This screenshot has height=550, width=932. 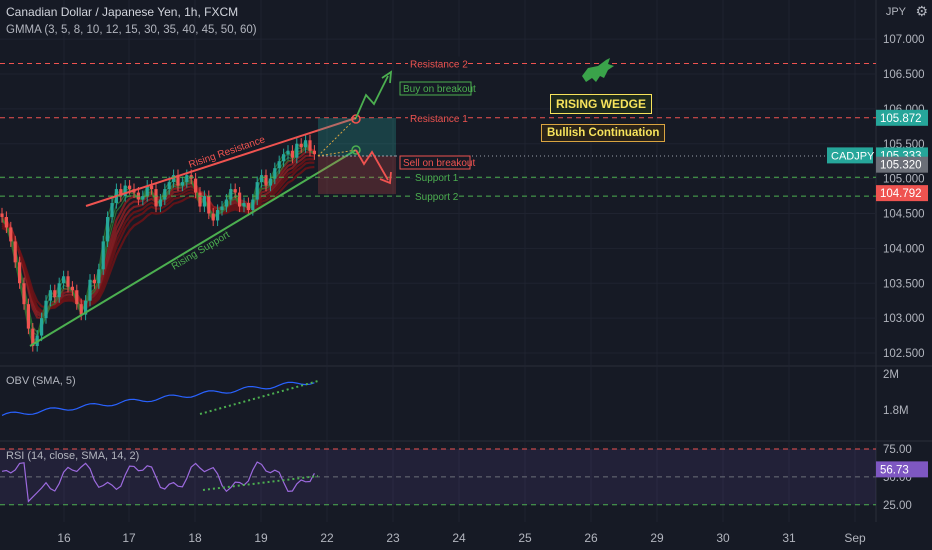 I want to click on price-label: 105.872, so click(x=901, y=119).